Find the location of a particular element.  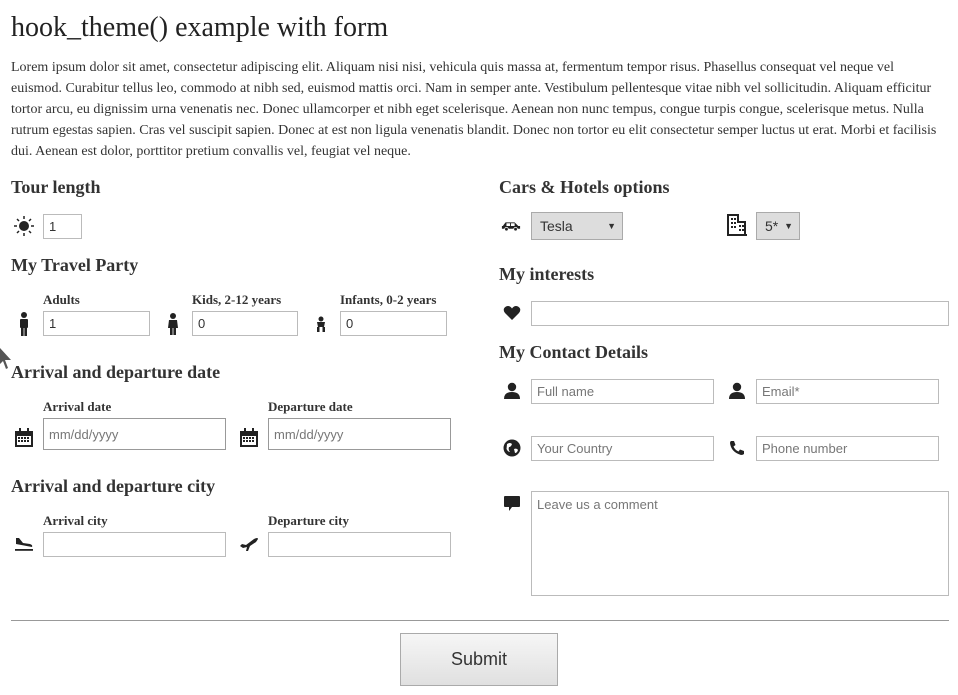

sun-icon is located at coordinates (24, 226).